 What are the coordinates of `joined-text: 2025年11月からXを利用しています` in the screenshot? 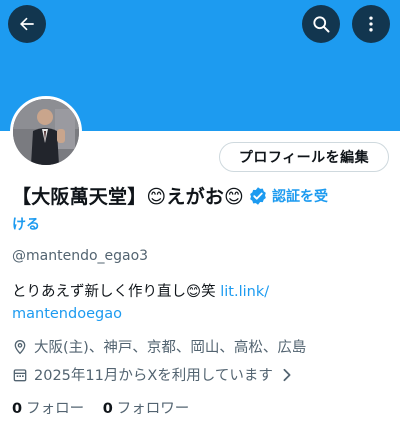 It's located at (153, 376).